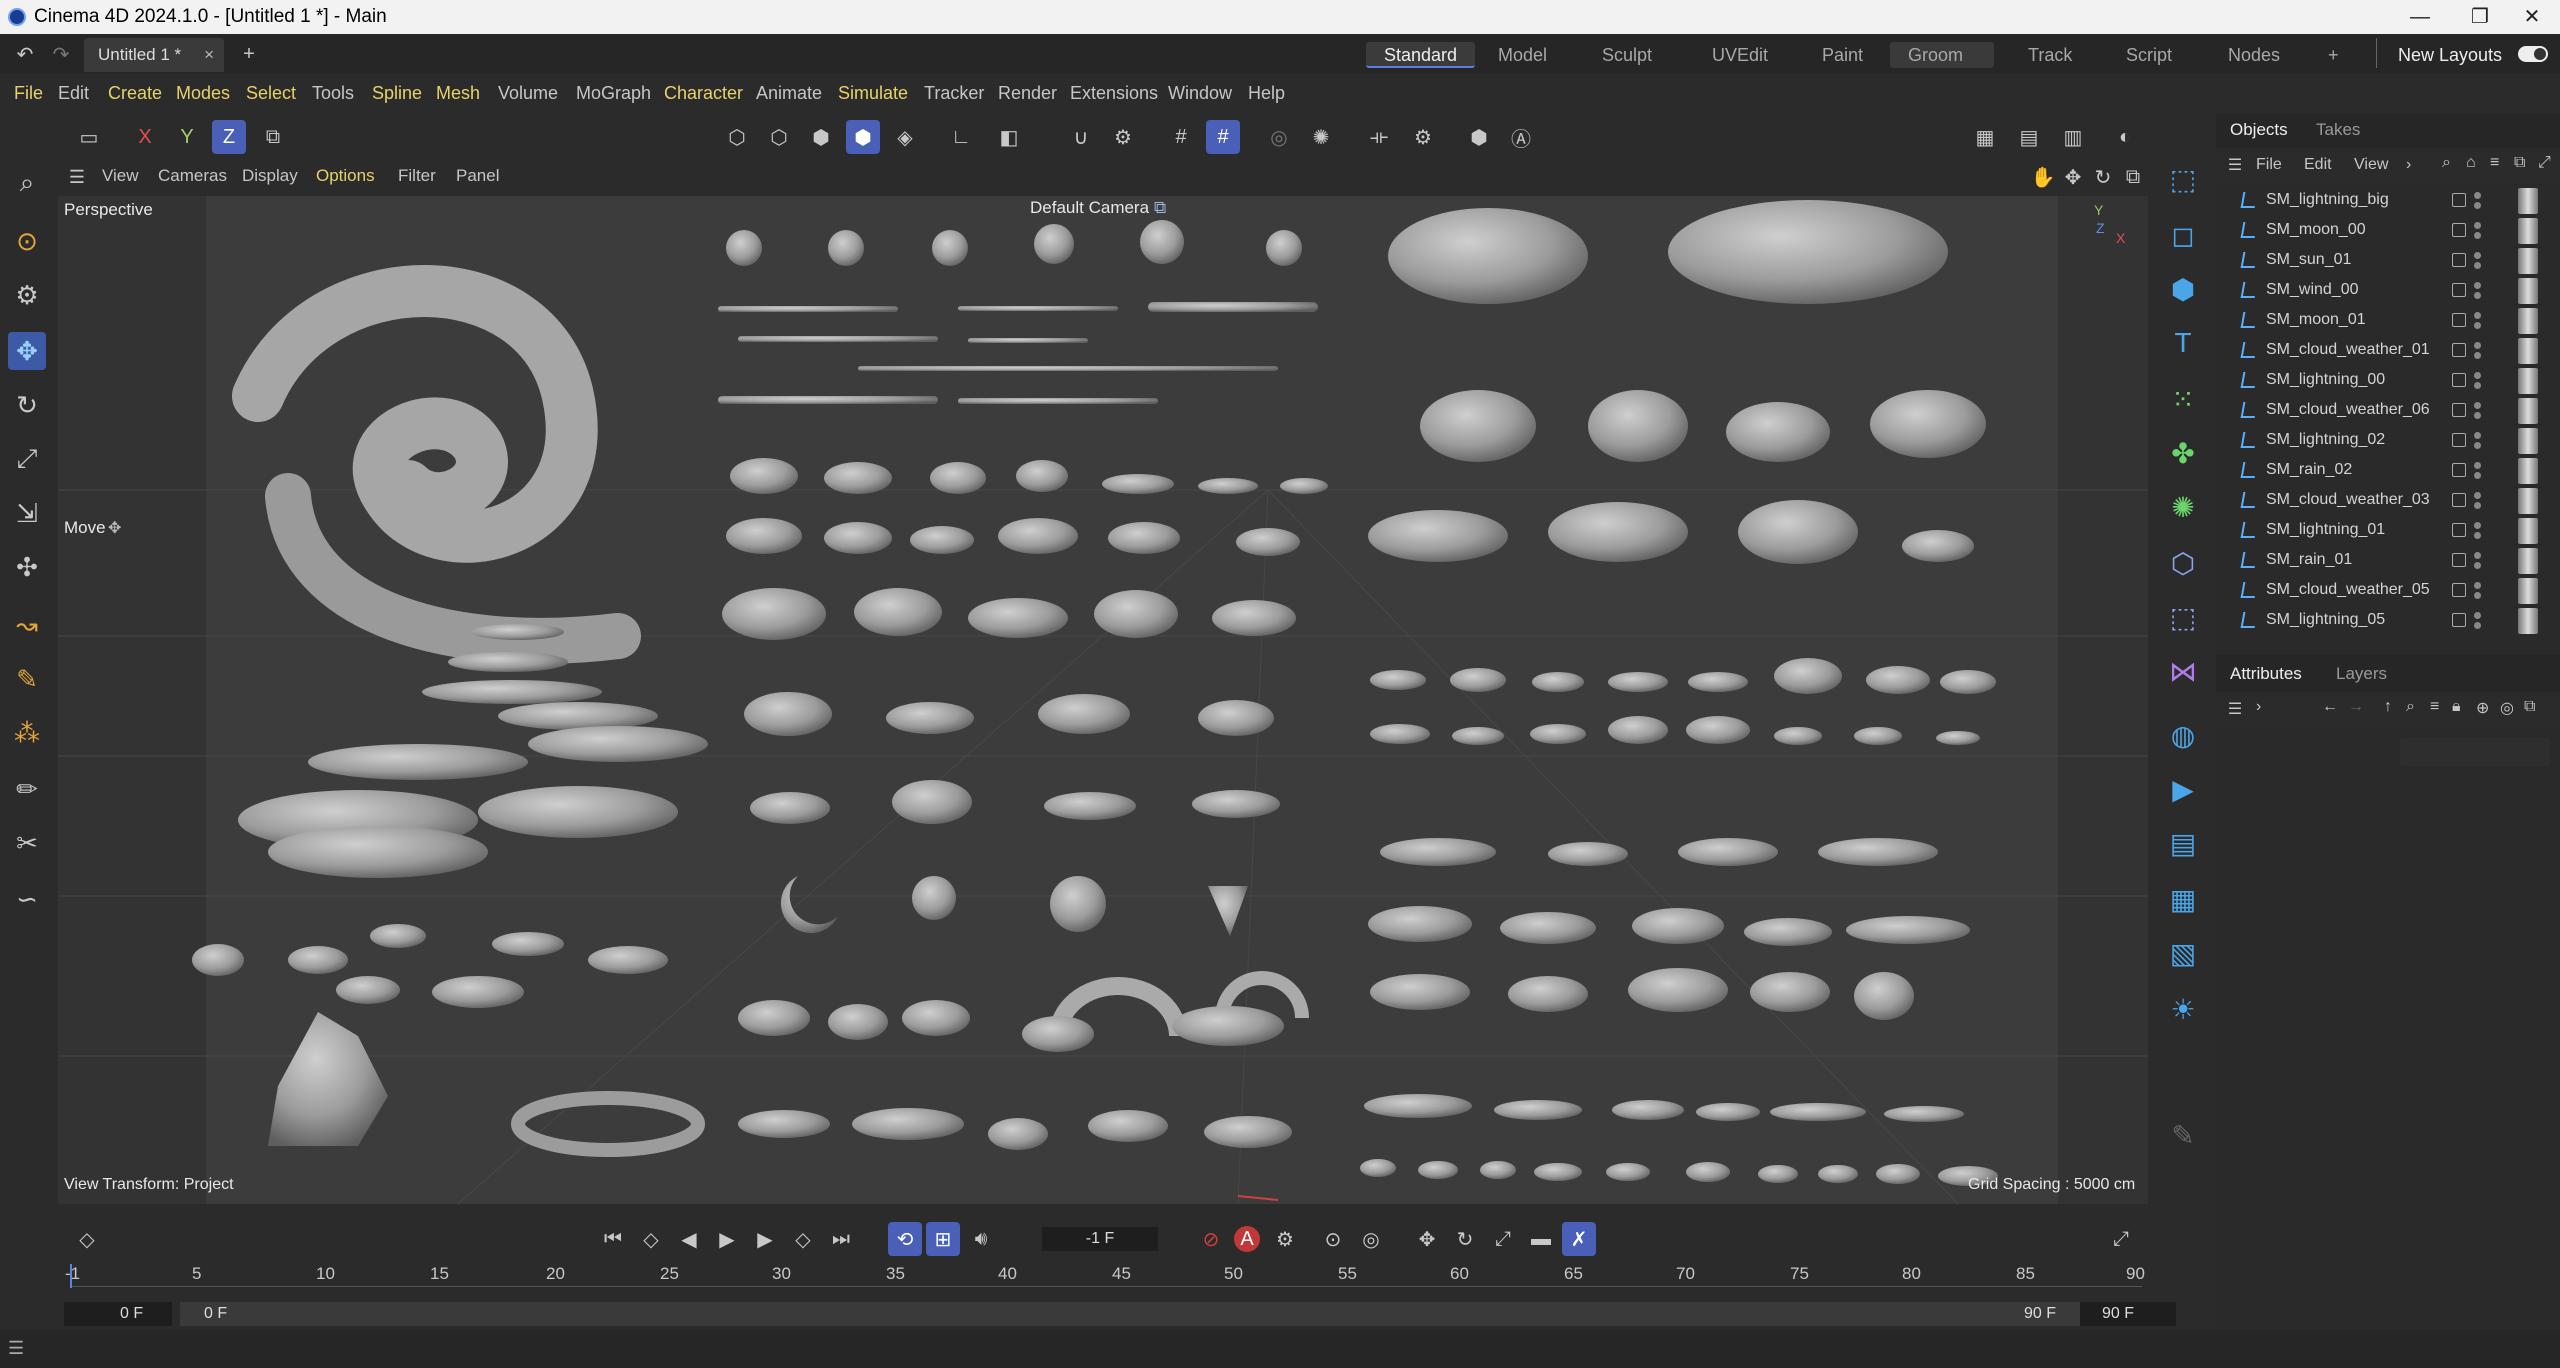  I want to click on previous-frame-icon: ◀, so click(689, 1239).